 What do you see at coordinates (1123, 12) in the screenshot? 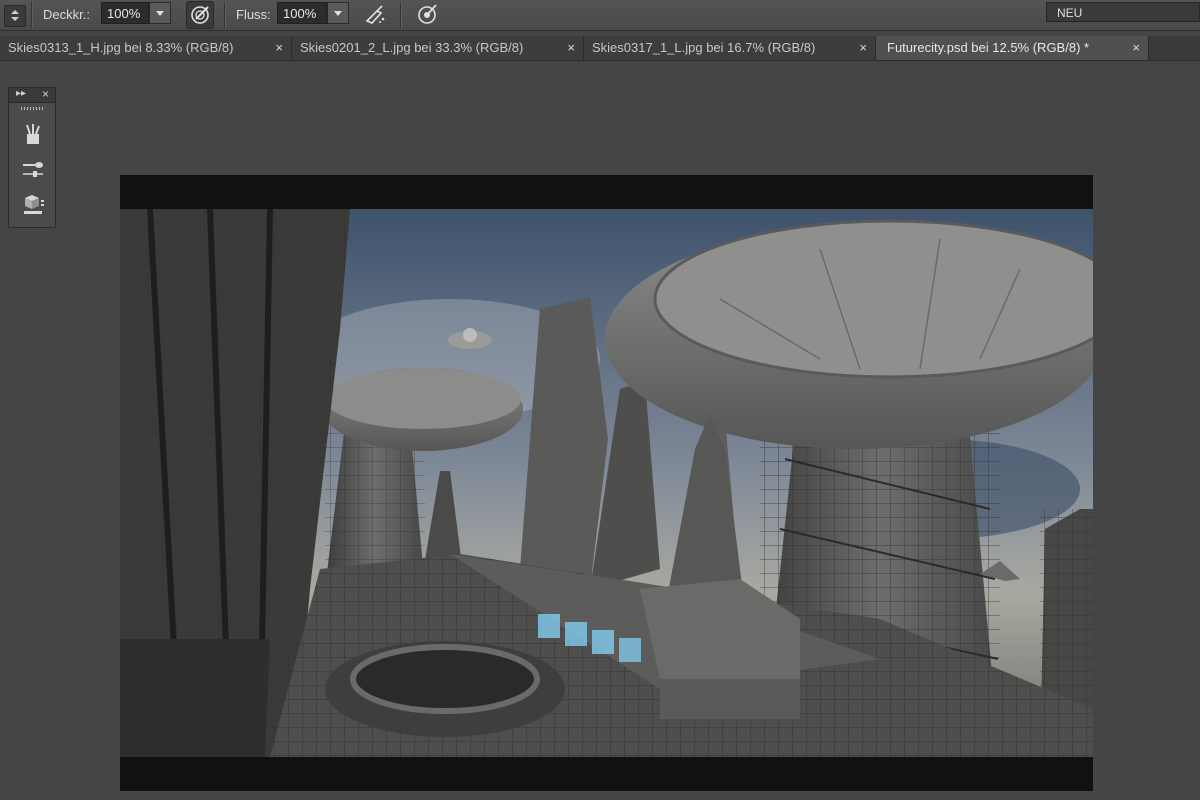
I see `workspace-switcher: NEU` at bounding box center [1123, 12].